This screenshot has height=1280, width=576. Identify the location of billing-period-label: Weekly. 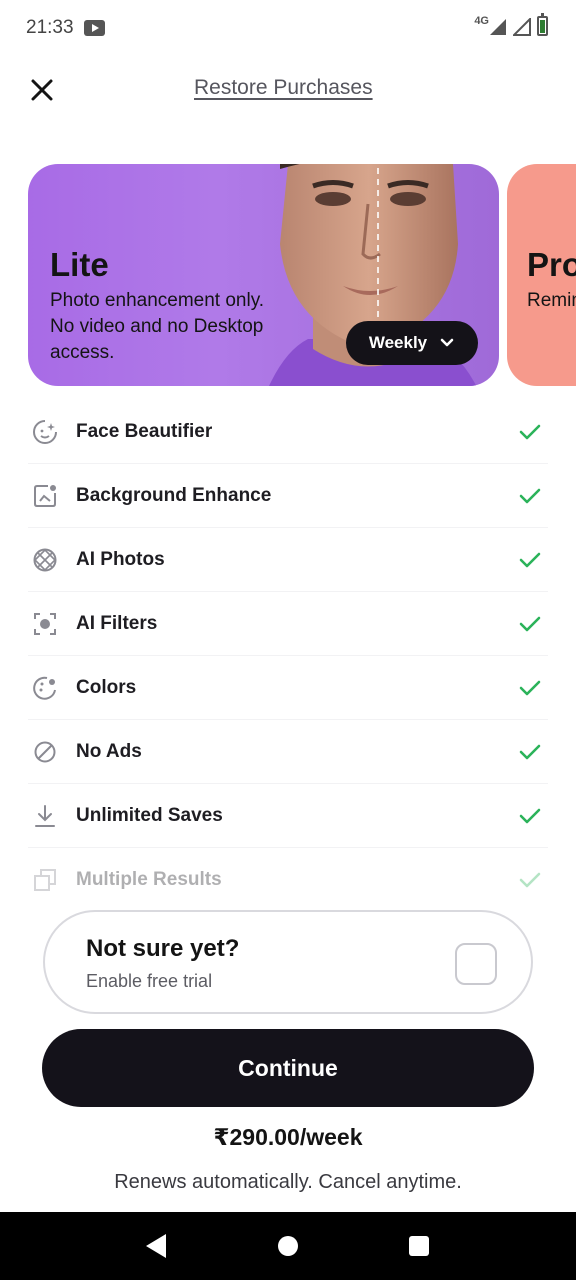
(398, 342).